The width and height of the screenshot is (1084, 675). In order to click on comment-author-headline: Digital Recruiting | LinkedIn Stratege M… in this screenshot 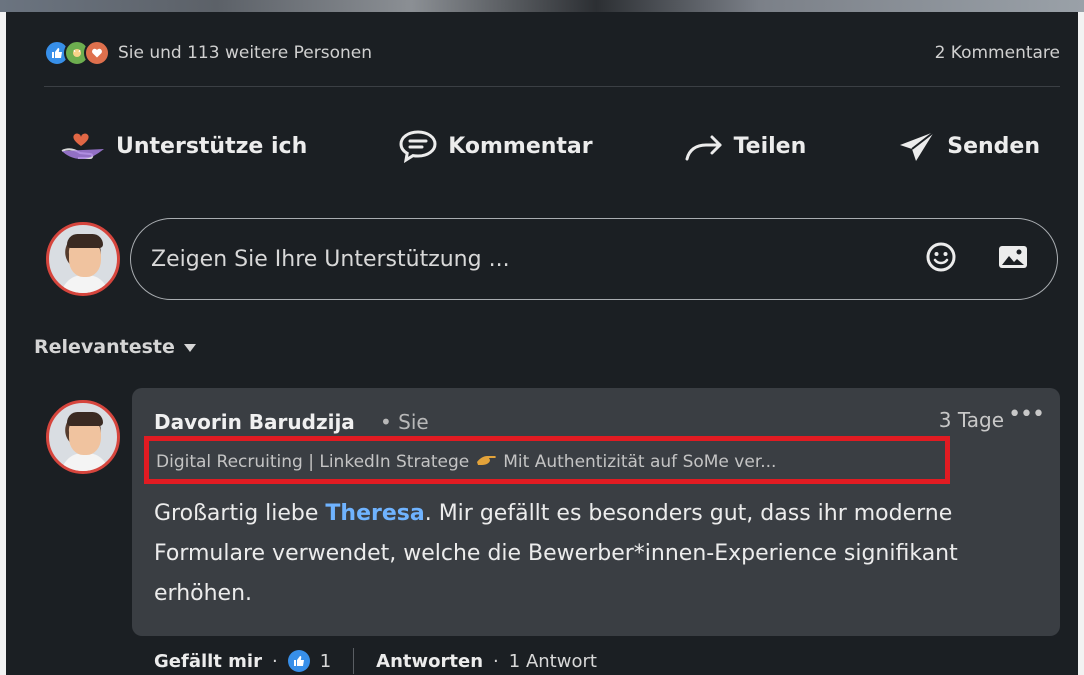, I will do `click(466, 462)`.